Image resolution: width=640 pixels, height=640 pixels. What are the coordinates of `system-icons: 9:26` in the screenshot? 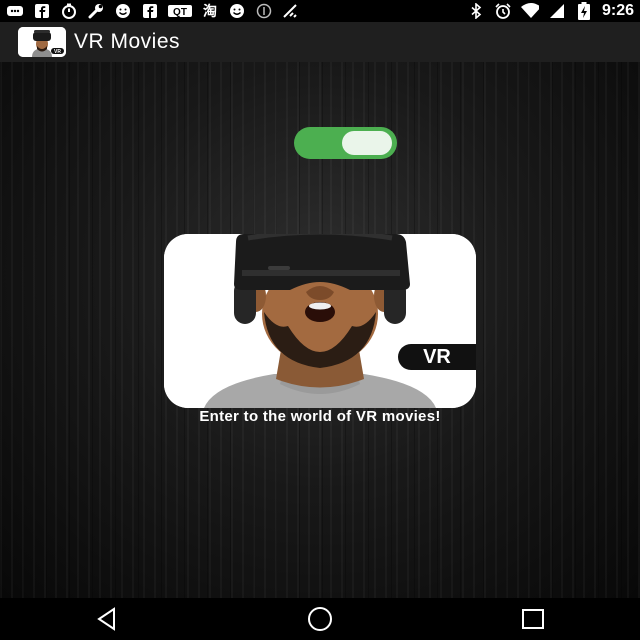 It's located at (550, 11).